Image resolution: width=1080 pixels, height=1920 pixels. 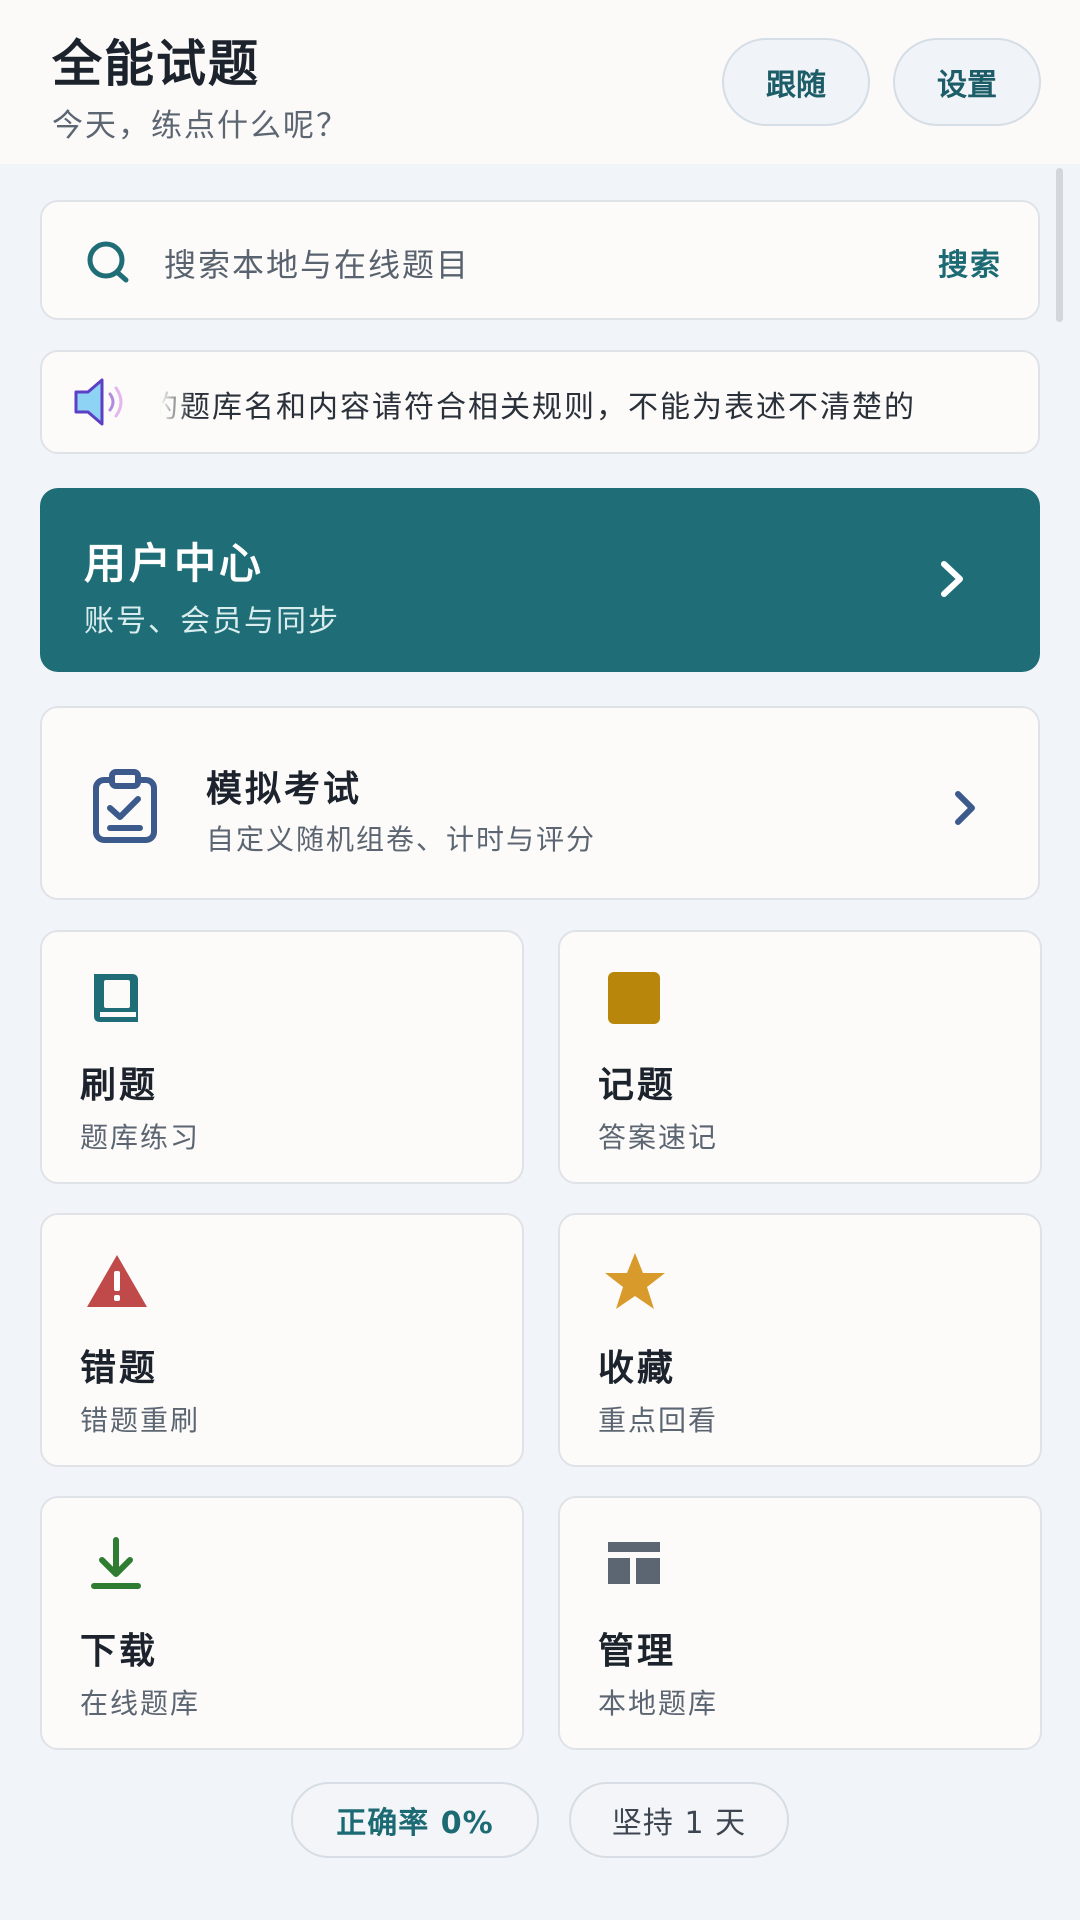 What do you see at coordinates (116, 1563) in the screenshot?
I see `download-icon` at bounding box center [116, 1563].